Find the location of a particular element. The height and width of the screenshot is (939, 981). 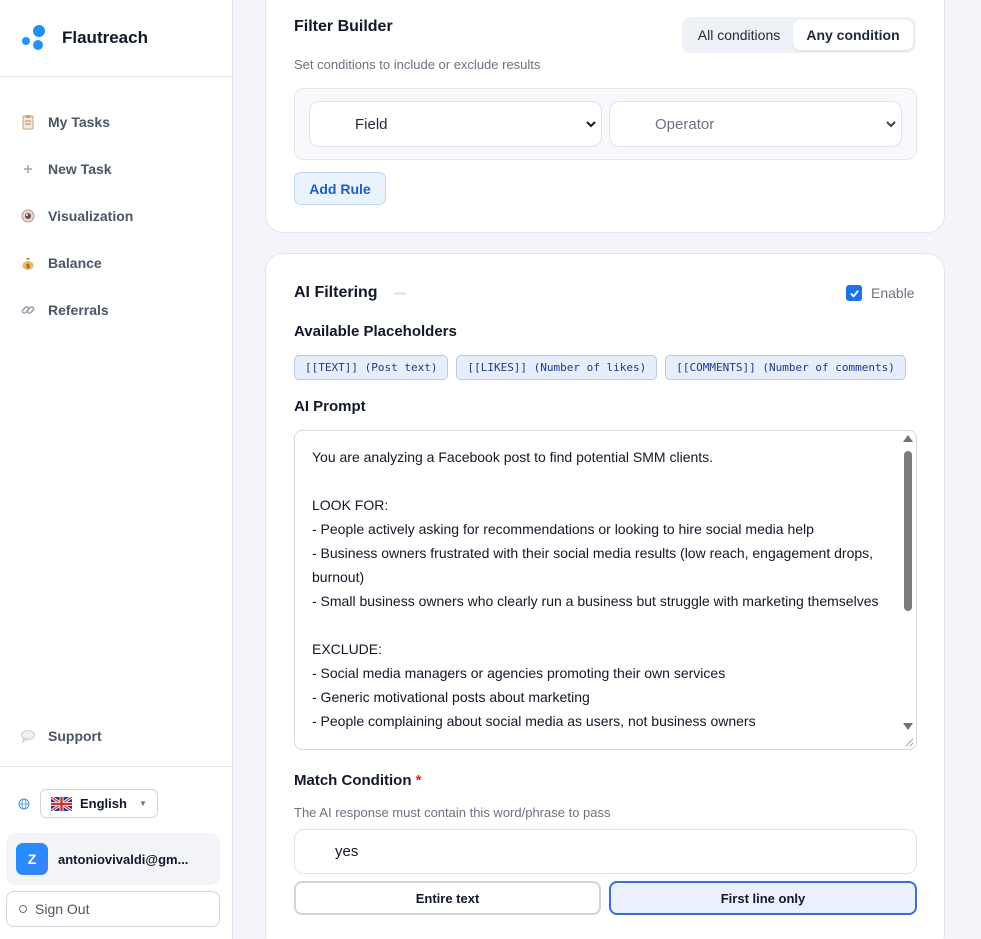

sidebar-item-visualization: Visualization is located at coordinates (116, 215).